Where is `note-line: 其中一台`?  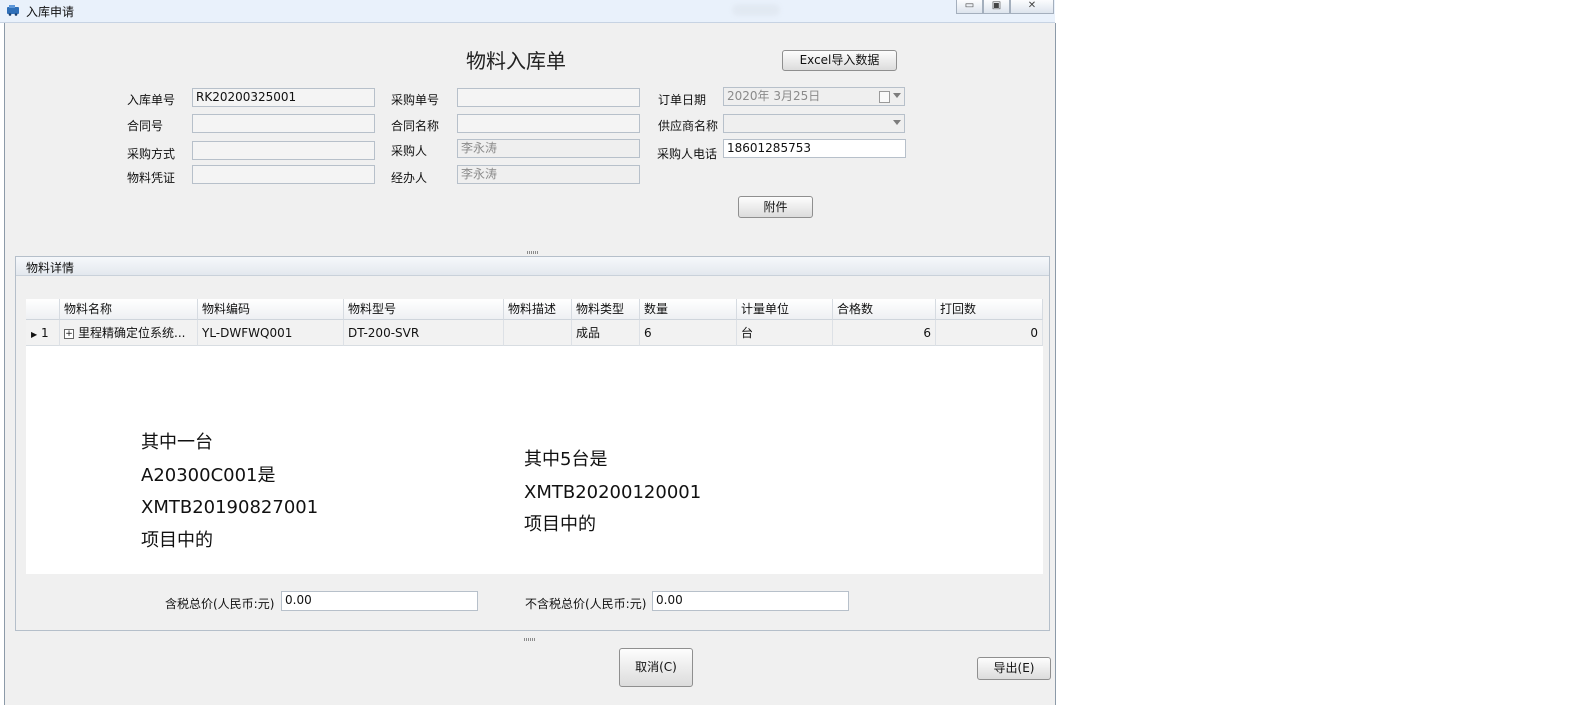 note-line: 其中一台 is located at coordinates (177, 442).